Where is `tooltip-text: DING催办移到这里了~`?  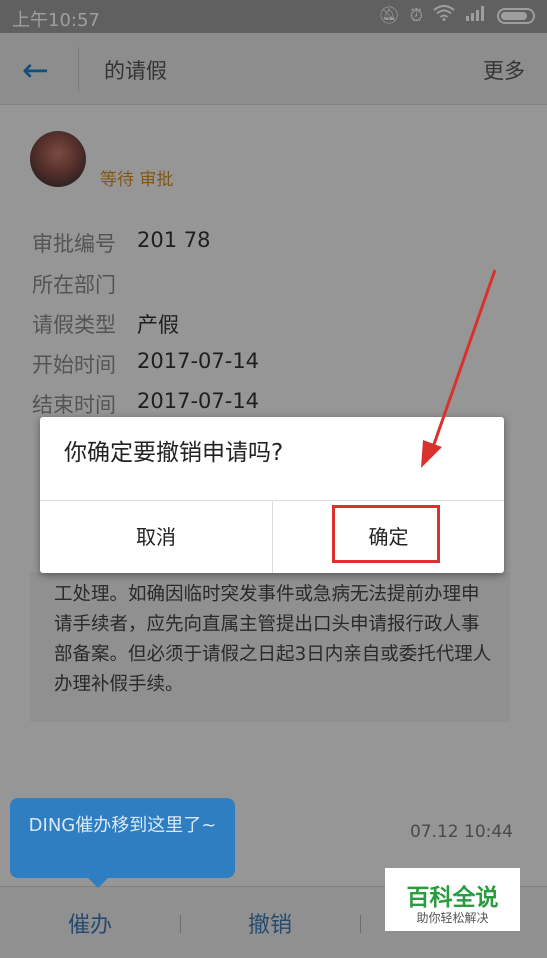
tooltip-text: DING催办移到这里了~ is located at coordinates (122, 825).